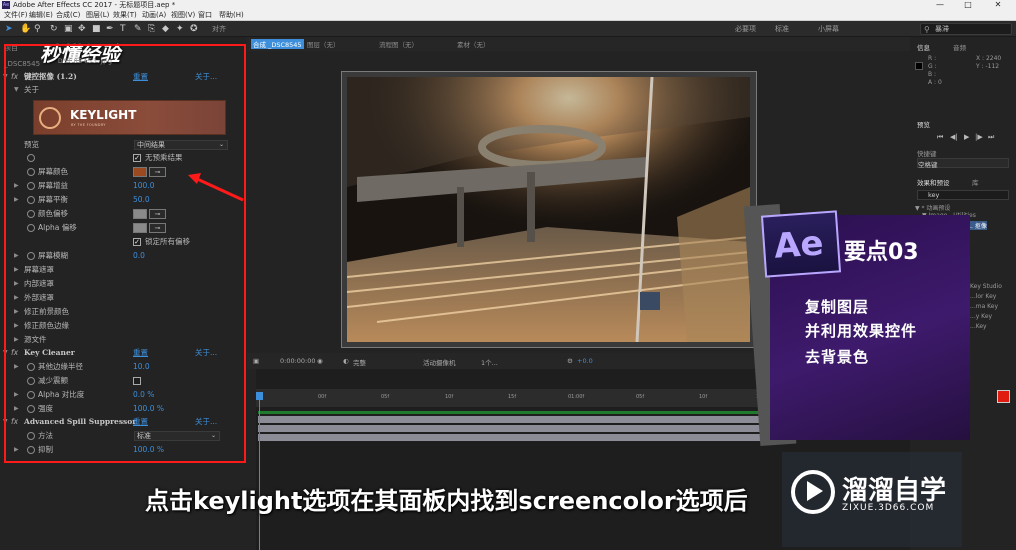  Describe the element at coordinates (978, 326) in the screenshot. I see `tree-item: ...Key` at that location.